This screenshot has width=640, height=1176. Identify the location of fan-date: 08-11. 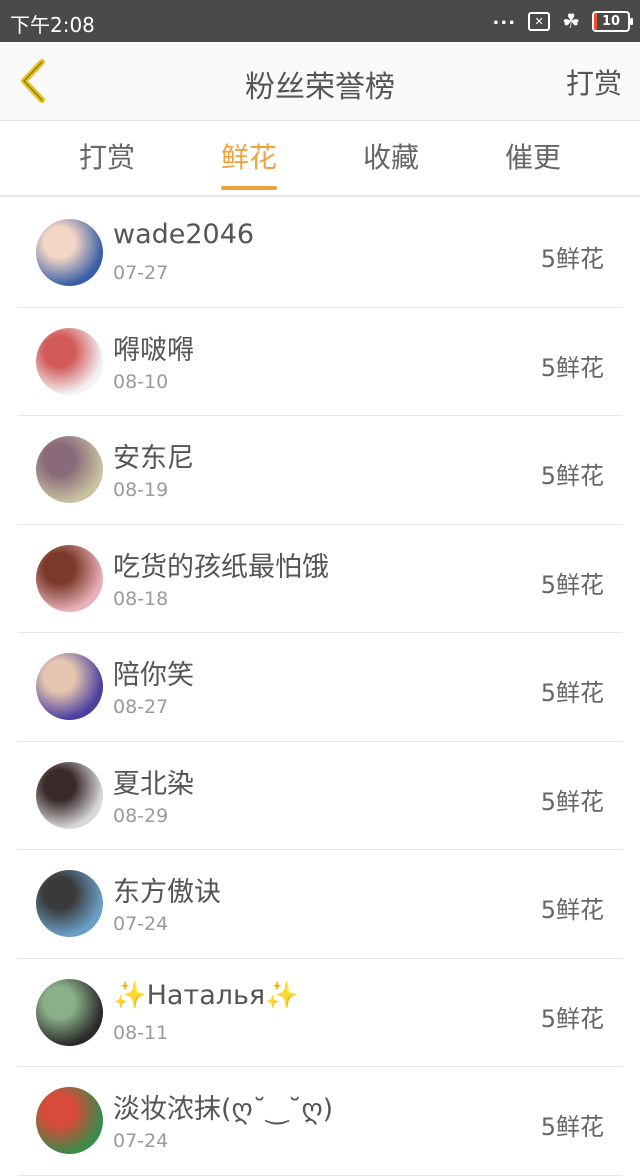
(141, 1032).